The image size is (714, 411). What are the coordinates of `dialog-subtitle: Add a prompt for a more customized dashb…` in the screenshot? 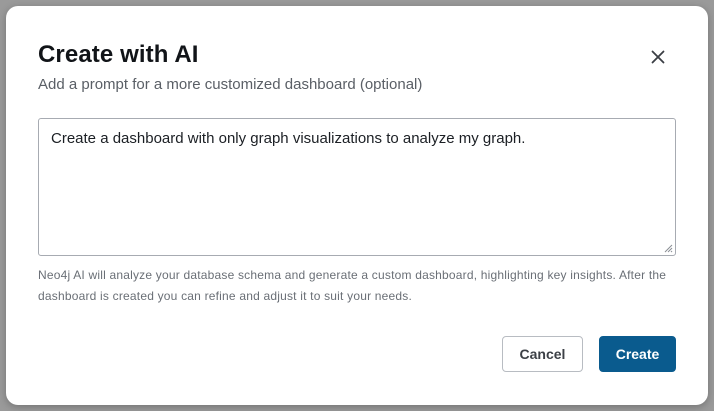 It's located at (230, 84).